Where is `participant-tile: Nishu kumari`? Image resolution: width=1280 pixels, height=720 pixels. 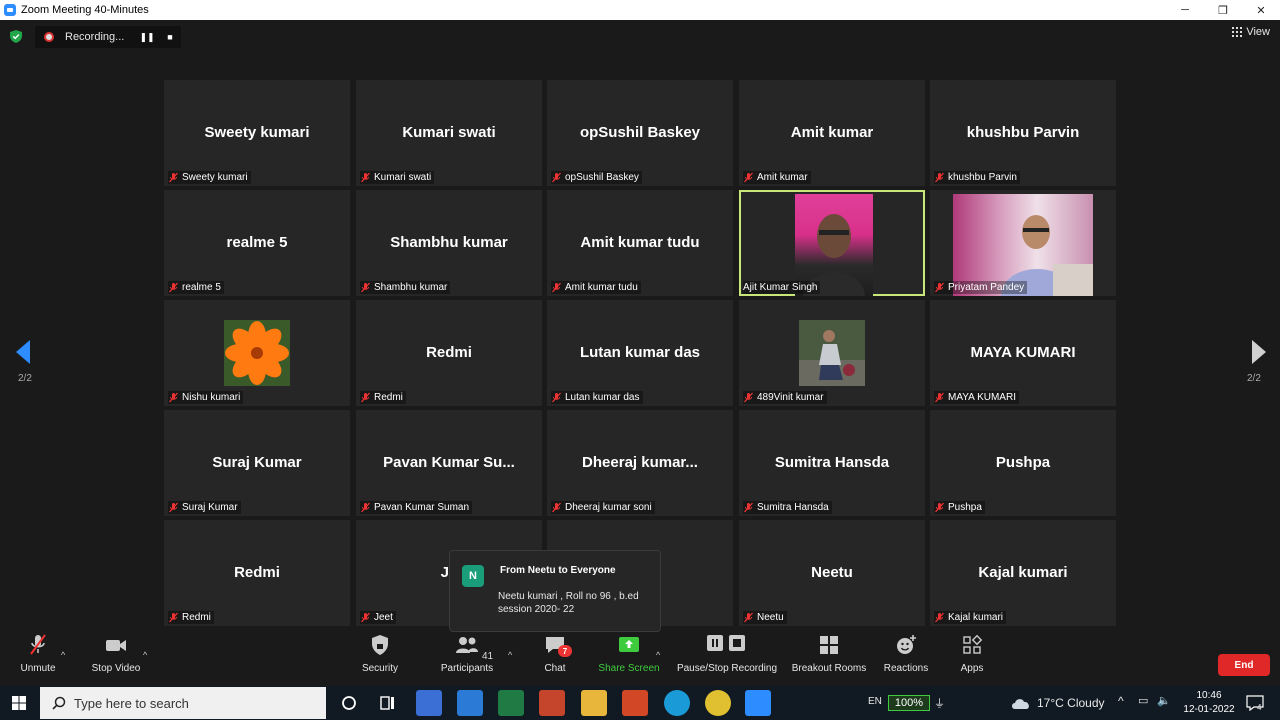 participant-tile: Nishu kumari is located at coordinates (257, 353).